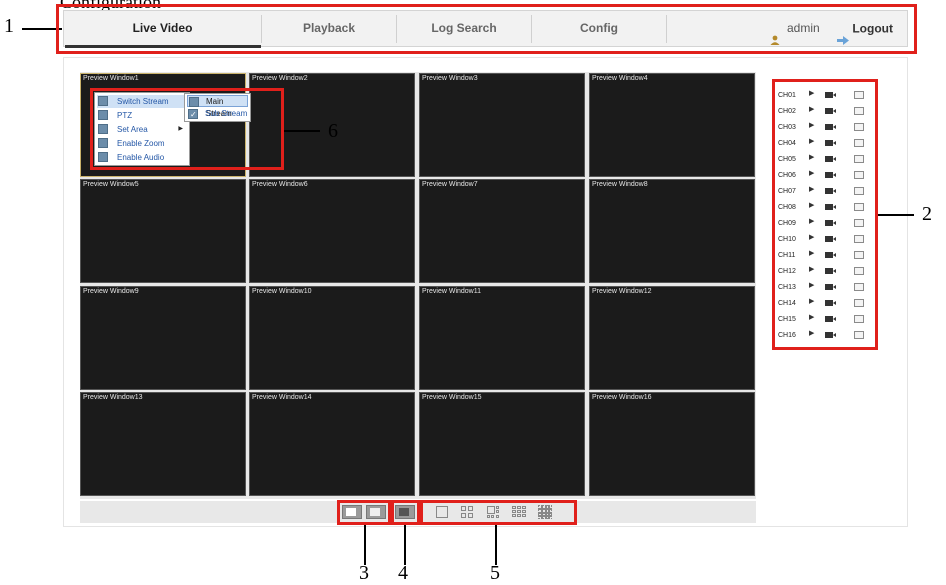  I want to click on preview-window-label: Preview Window1, so click(111, 78).